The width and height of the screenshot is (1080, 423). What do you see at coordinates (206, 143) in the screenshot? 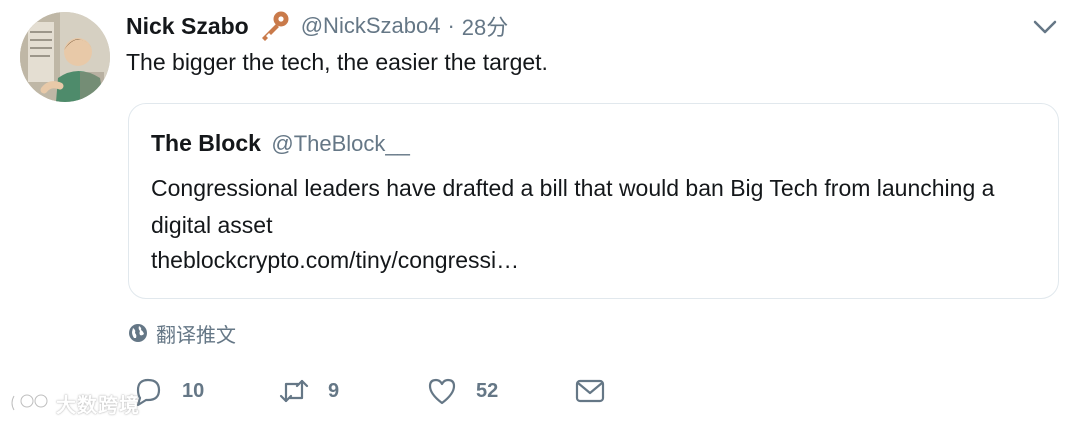
I see `quoted-author-name: The Block` at bounding box center [206, 143].